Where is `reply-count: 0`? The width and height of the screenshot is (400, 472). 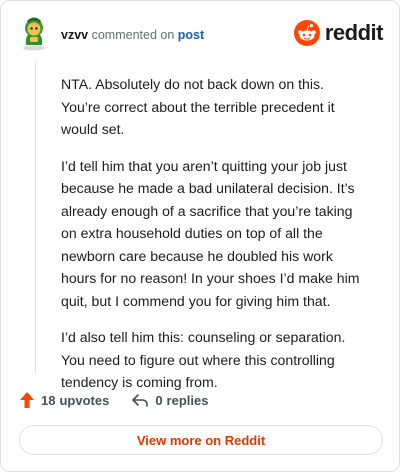 reply-count: 0 is located at coordinates (159, 400).